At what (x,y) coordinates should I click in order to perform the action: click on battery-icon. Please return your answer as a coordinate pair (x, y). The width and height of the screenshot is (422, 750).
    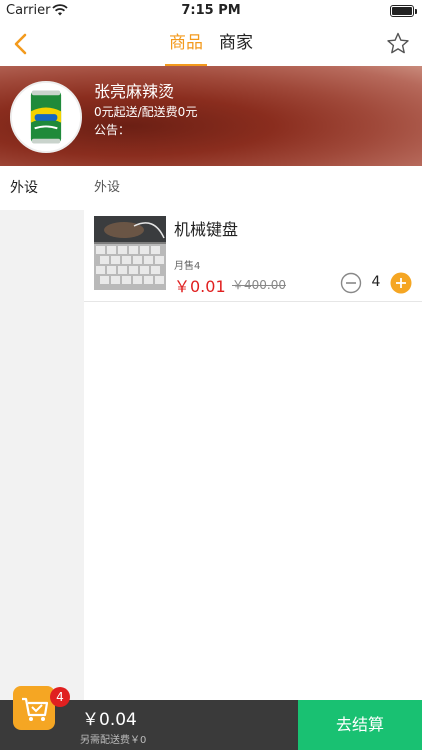
    Looking at the image, I should click on (403, 11).